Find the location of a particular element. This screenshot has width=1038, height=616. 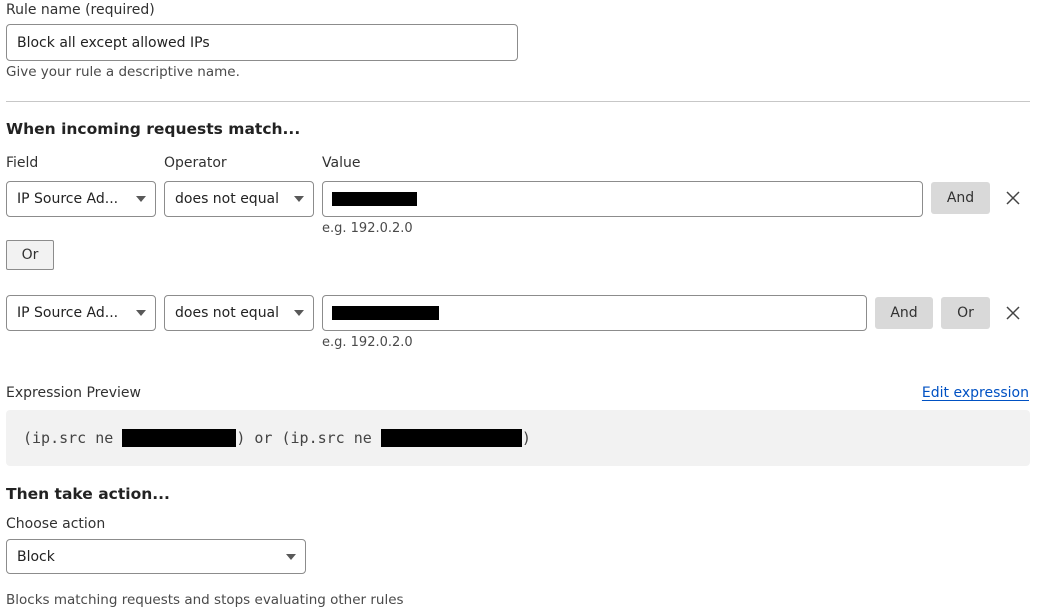

rule-name-value: Block all except allowed IPs is located at coordinates (113, 42).